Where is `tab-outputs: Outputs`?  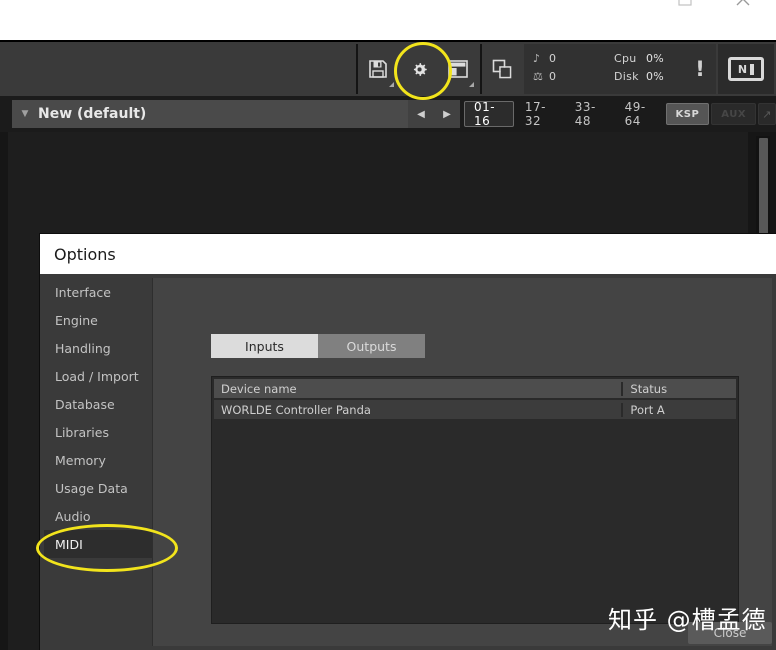
tab-outputs: Outputs is located at coordinates (371, 346).